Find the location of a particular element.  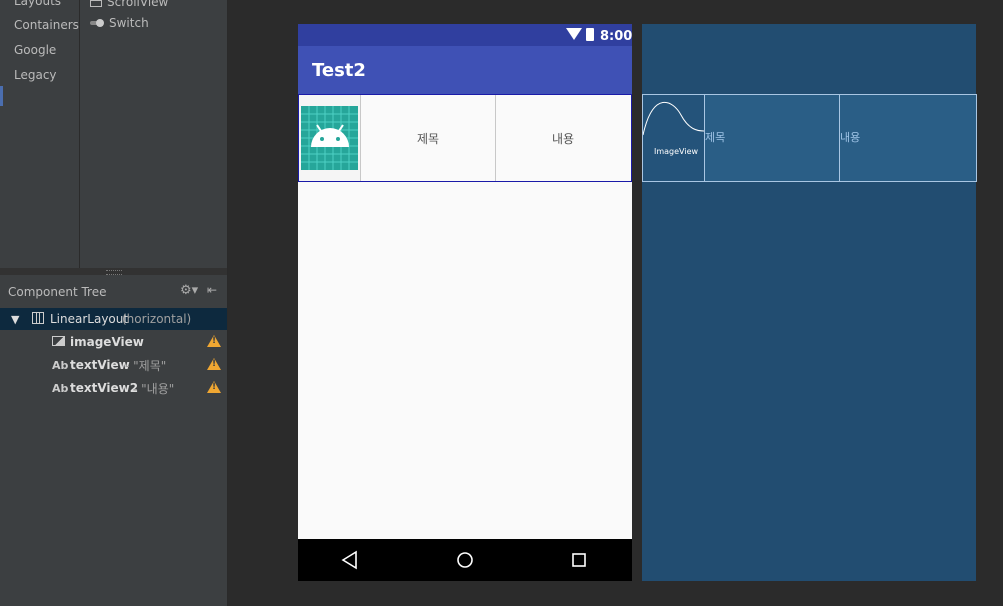

tree-node-detail: - "제목" is located at coordinates (146, 365).